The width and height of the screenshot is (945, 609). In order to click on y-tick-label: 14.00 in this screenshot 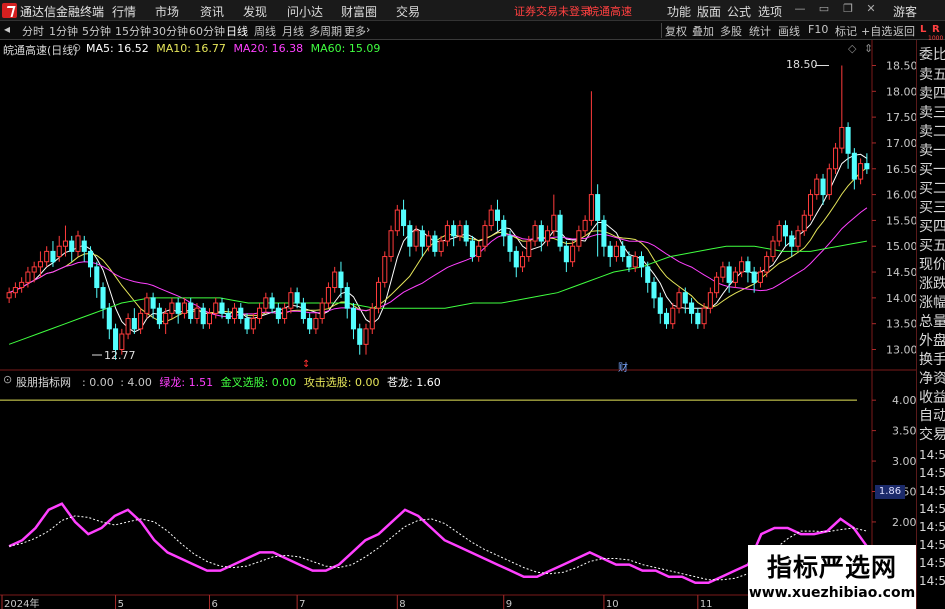, I will do `click(901, 298)`.